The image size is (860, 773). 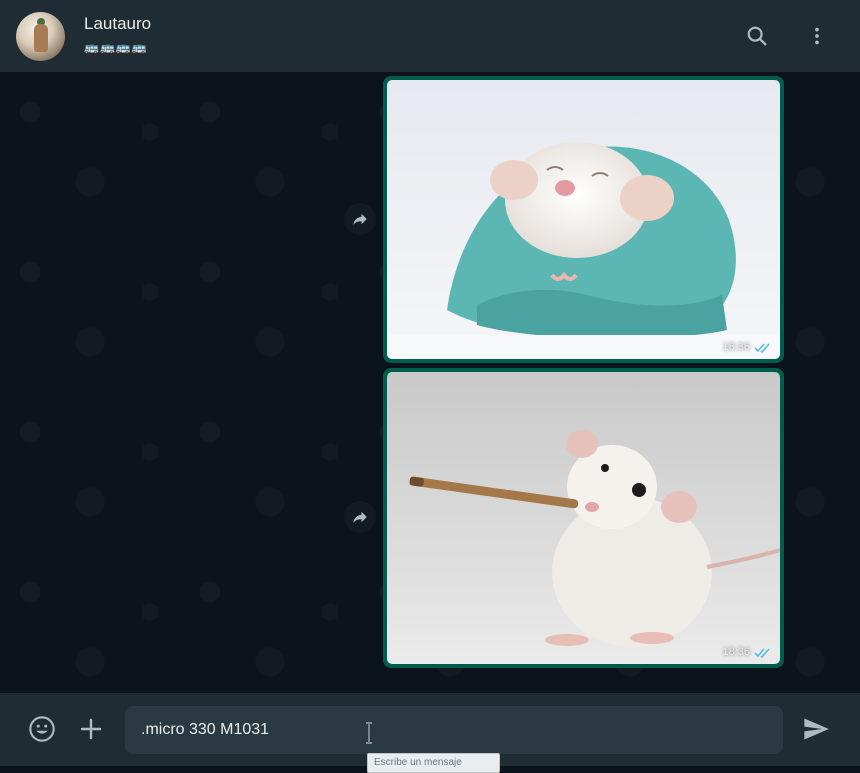 What do you see at coordinates (454, 730) in the screenshot?
I see `message-input` at bounding box center [454, 730].